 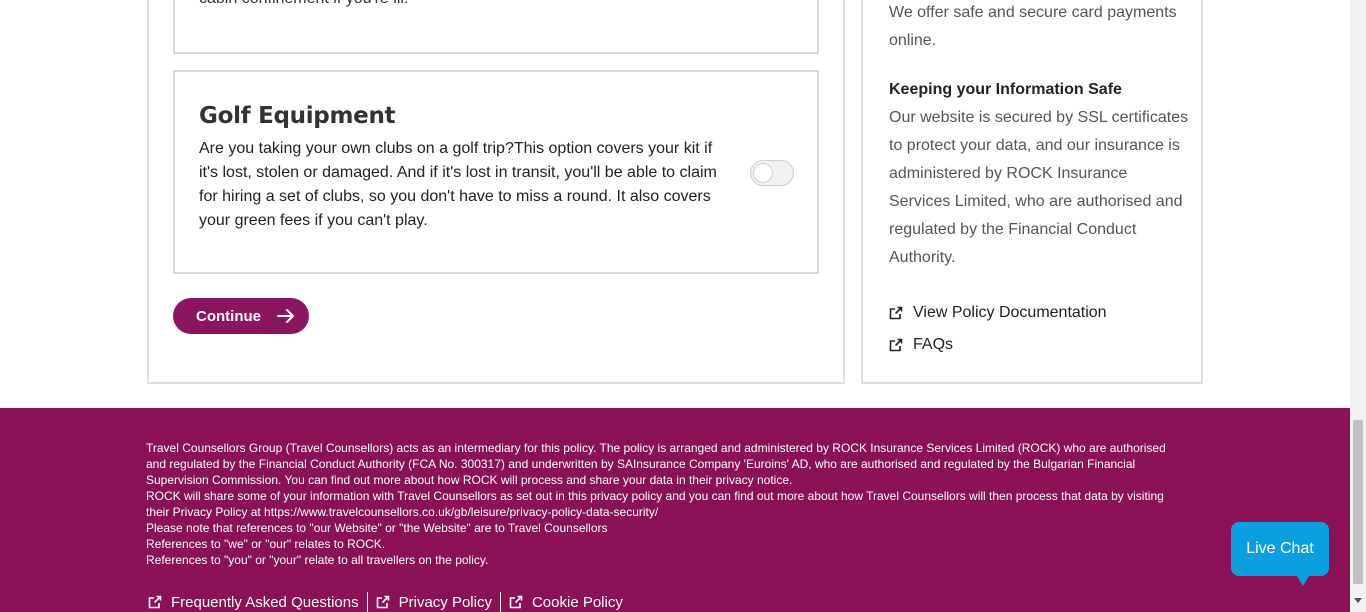 I want to click on footer-link-label: Privacy Policy, so click(x=445, y=602).